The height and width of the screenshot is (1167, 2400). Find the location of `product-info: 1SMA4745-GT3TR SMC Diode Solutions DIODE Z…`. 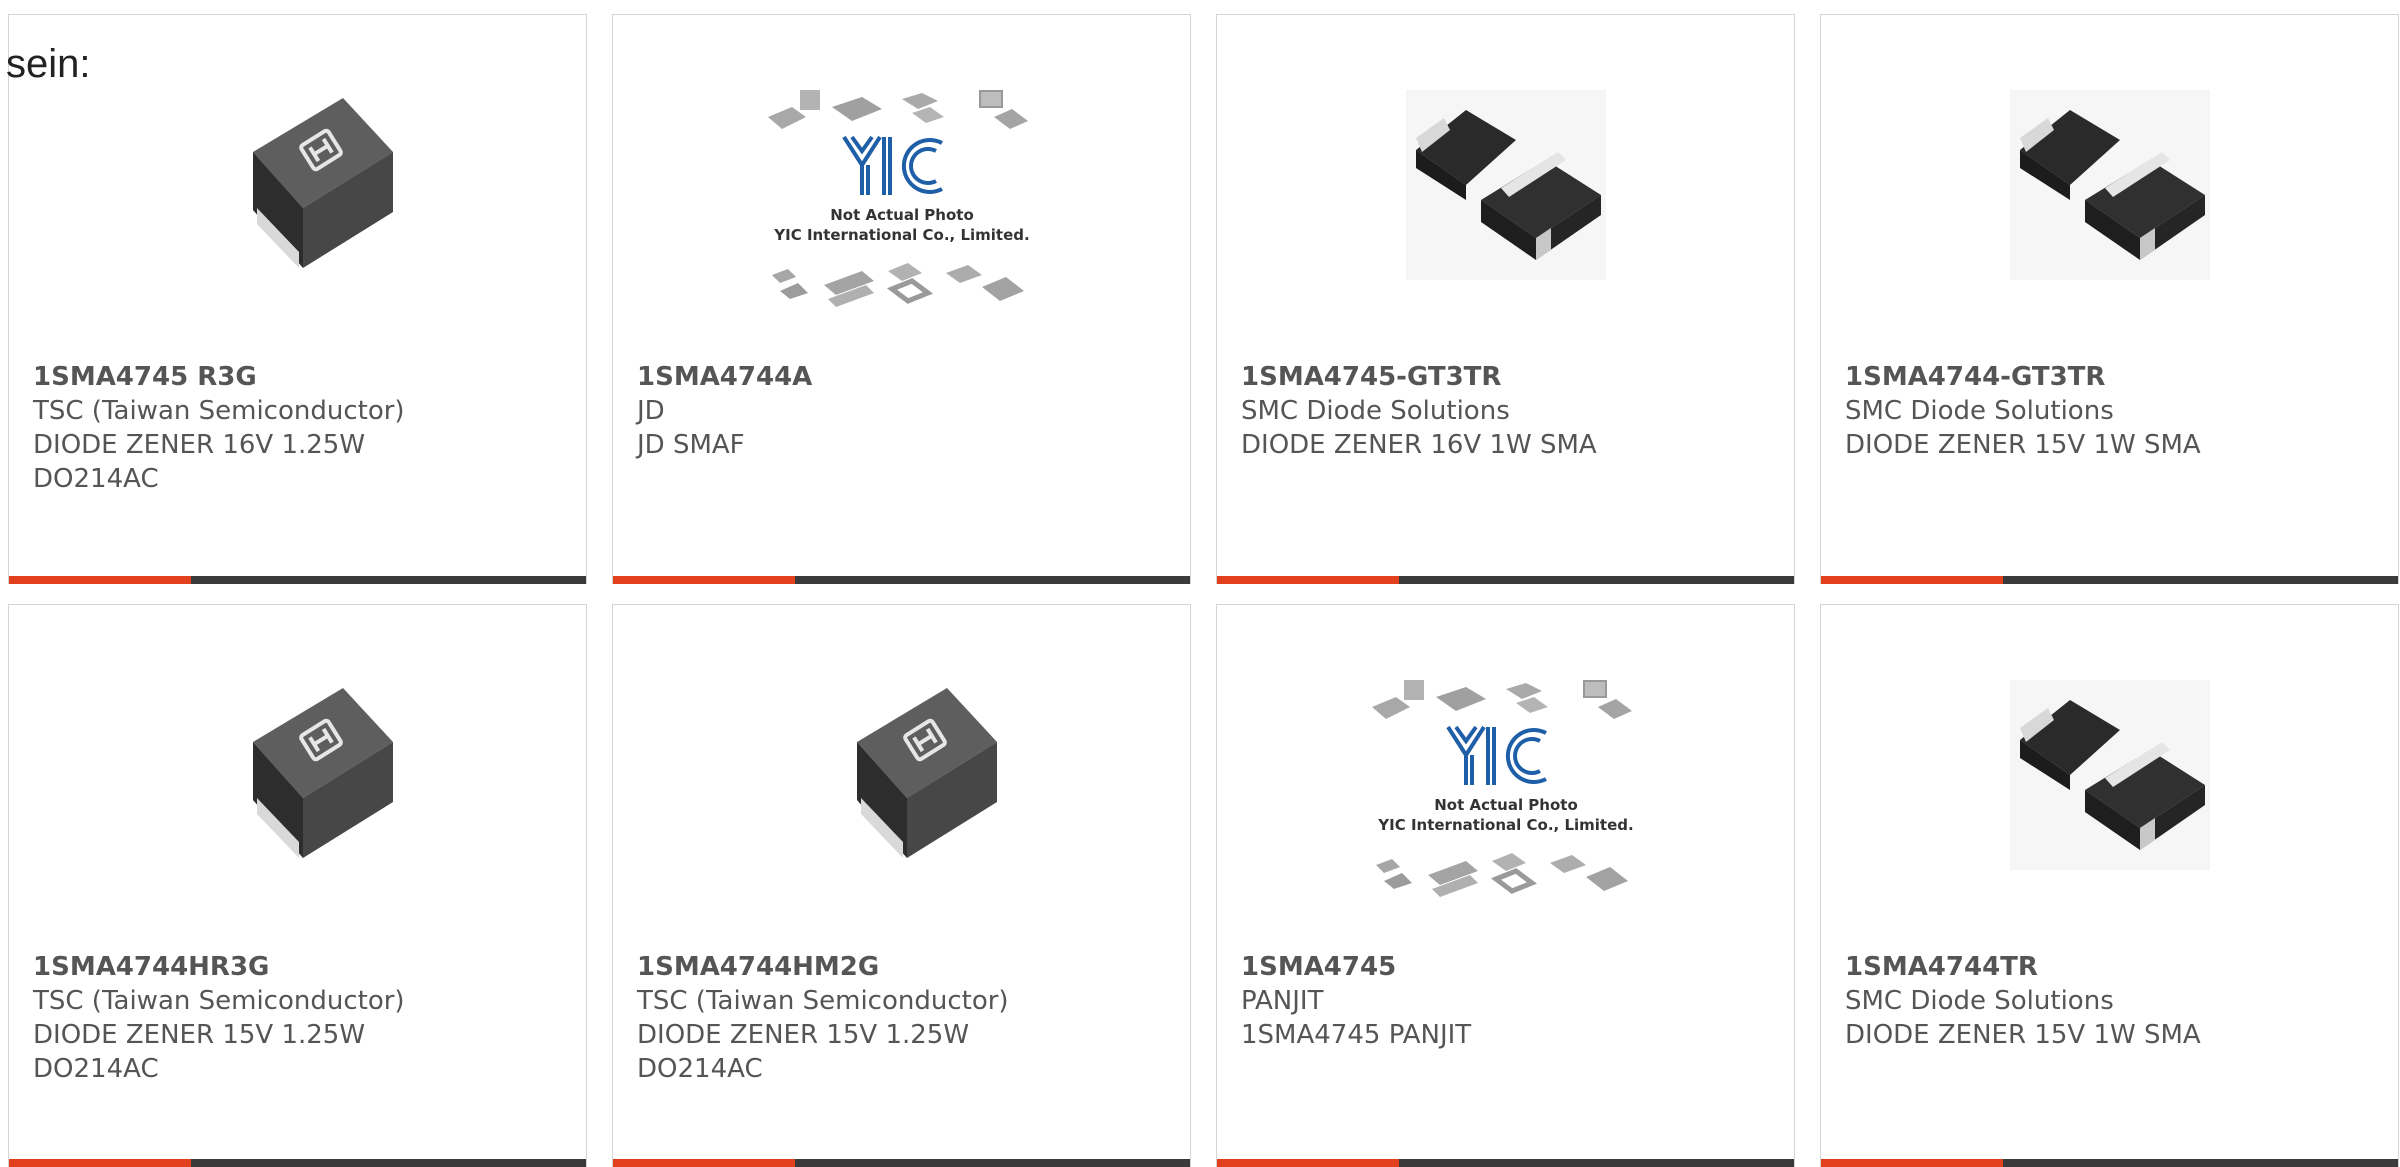

product-info: 1SMA4745-GT3TR SMC Diode Solutions DIODE Z… is located at coordinates (1511, 411).